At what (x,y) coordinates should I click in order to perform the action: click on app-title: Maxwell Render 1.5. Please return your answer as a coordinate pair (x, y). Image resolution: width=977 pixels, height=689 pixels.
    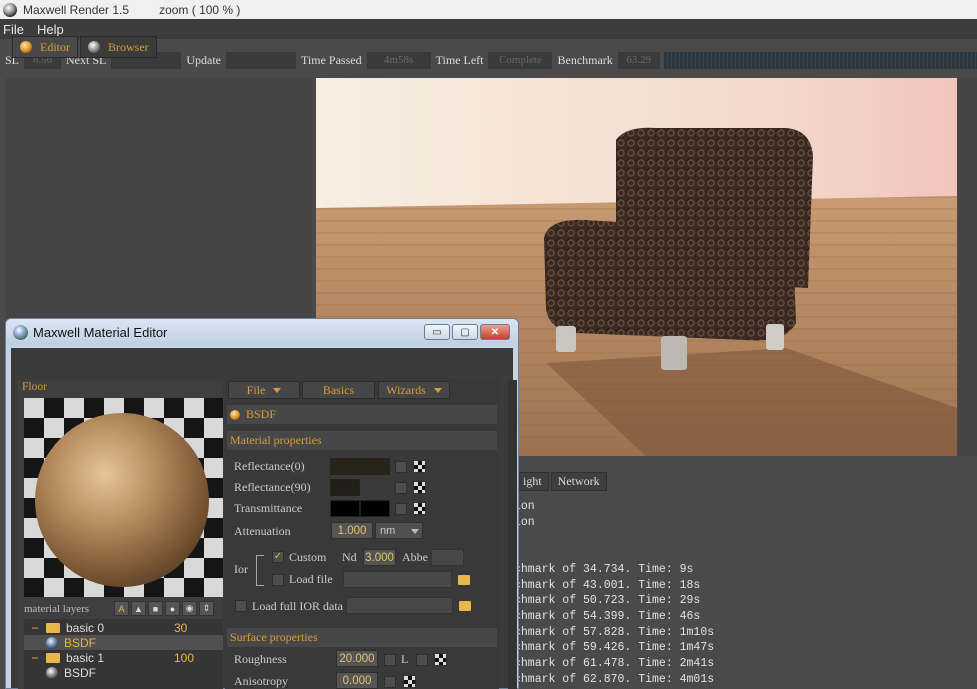
    Looking at the image, I should click on (76, 9).